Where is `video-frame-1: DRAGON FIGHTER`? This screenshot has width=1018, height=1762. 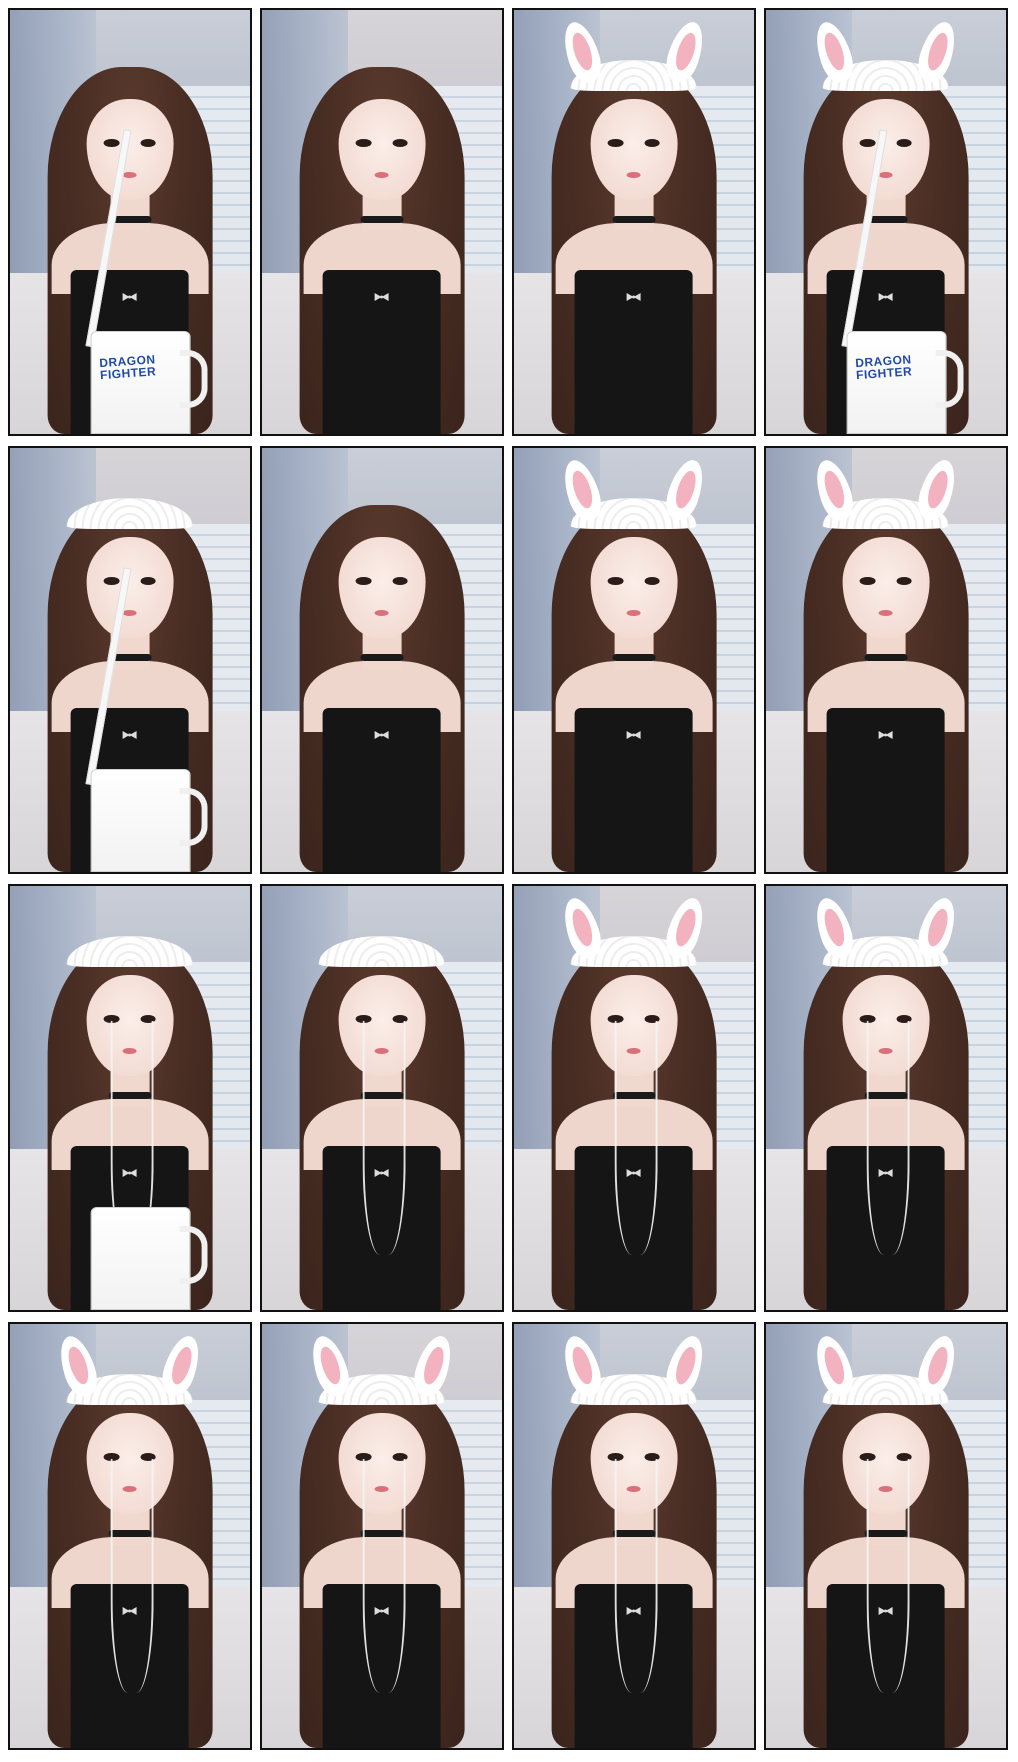 video-frame-1: DRAGON FIGHTER is located at coordinates (130, 222).